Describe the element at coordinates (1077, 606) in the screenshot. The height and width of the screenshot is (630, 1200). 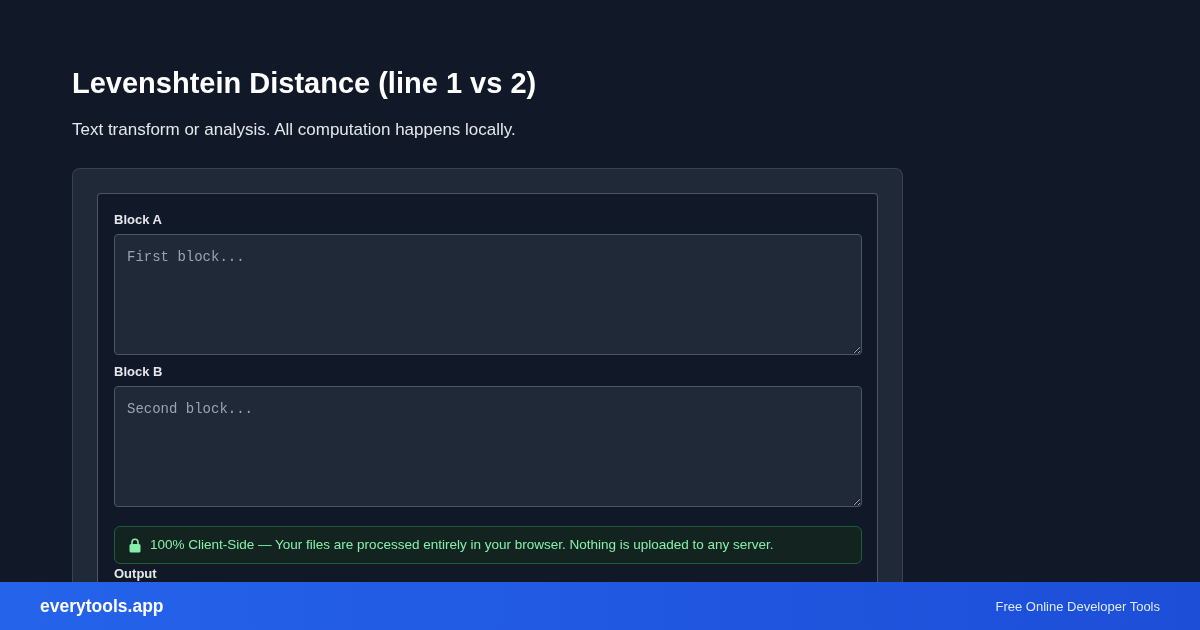
I see `footer-tagline: Free Online Developer Tools` at that location.